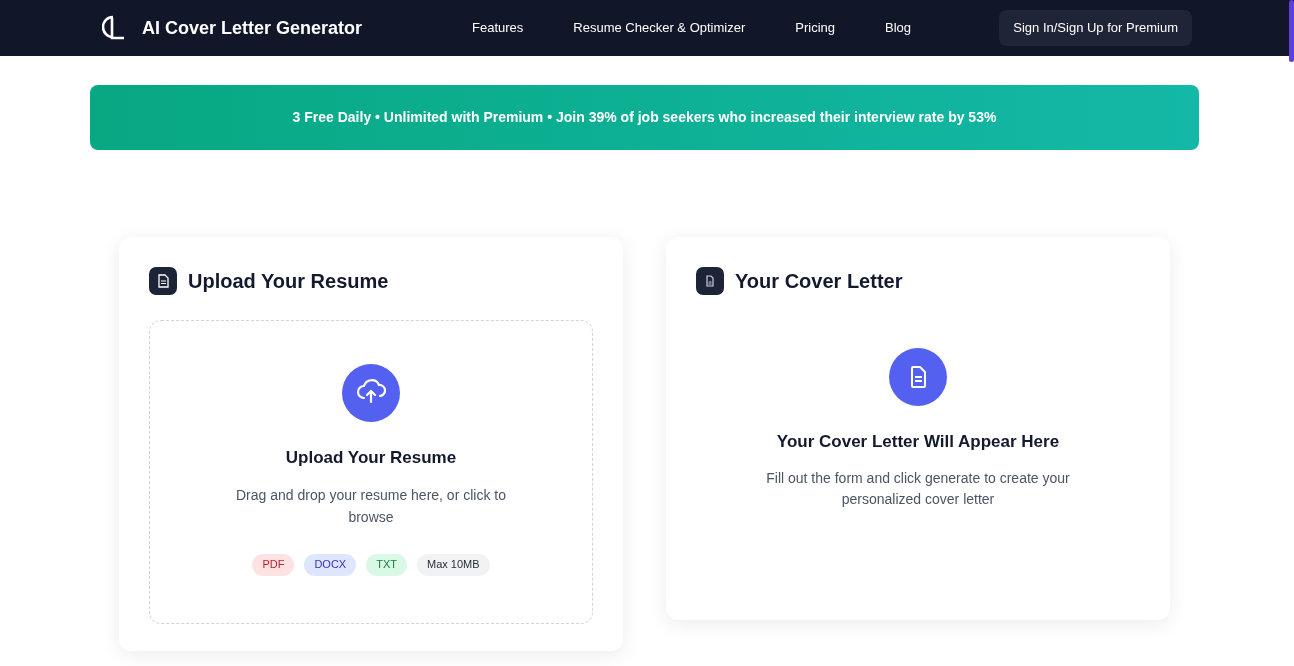  Describe the element at coordinates (330, 564) in the screenshot. I see `file-type-tag: DOCX` at that location.